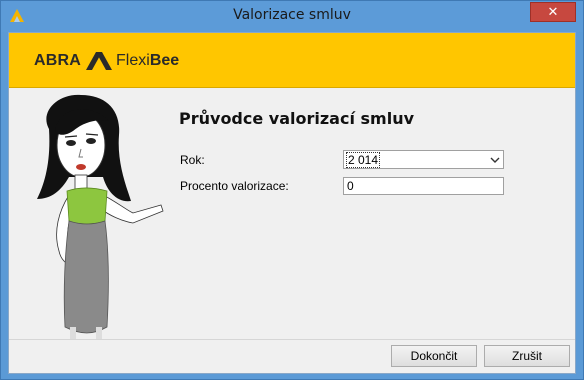 The image size is (584, 380). Describe the element at coordinates (292, 339) in the screenshot. I see `footer-divider` at that location.